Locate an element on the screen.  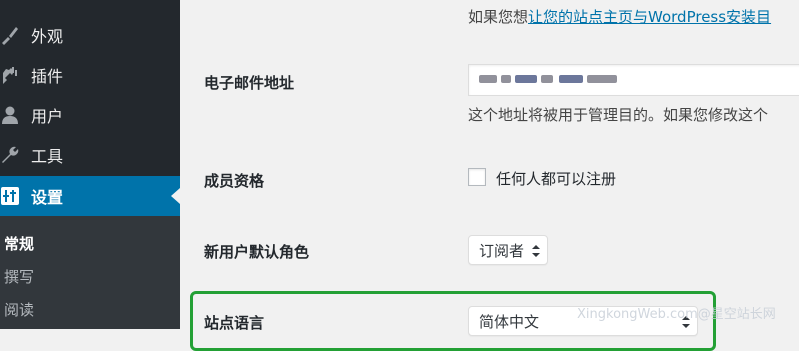
sidebar-item-tools: 工具 is located at coordinates (90, 155).